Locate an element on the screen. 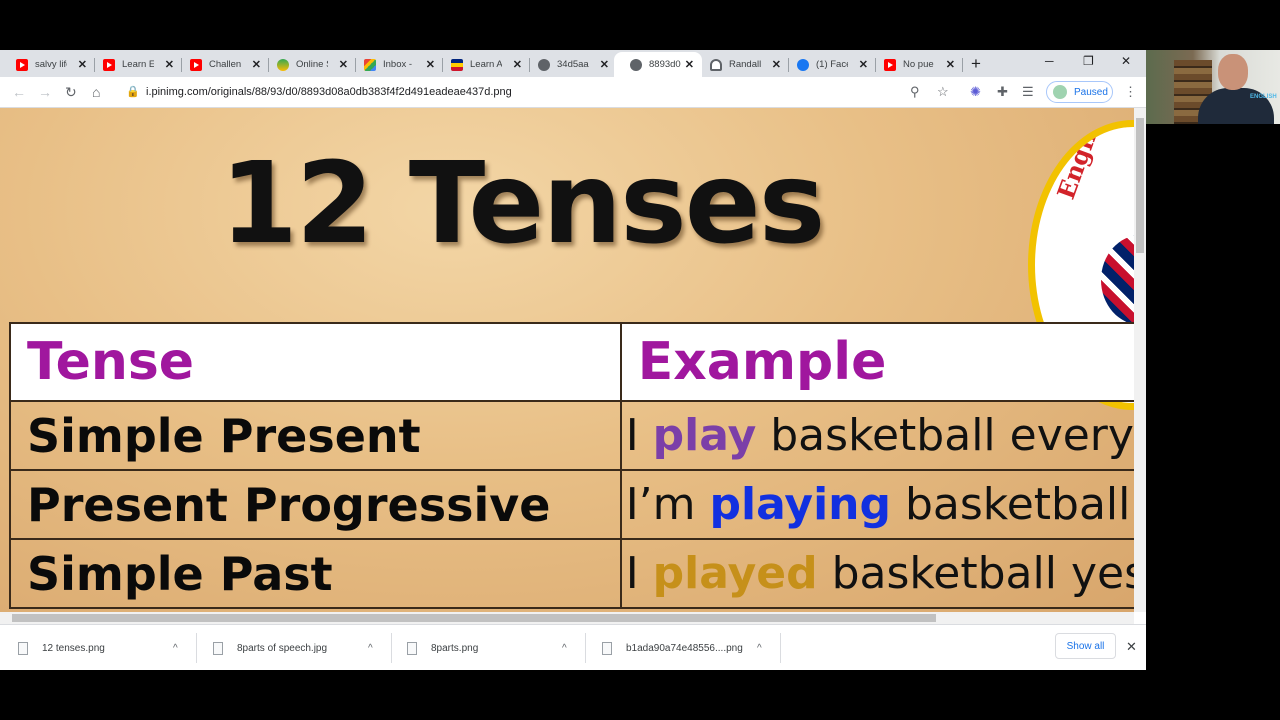 Image resolution: width=1280 pixels, height=720 pixels. extensions-puzzle-icon: ✚ is located at coordinates (1002, 92).